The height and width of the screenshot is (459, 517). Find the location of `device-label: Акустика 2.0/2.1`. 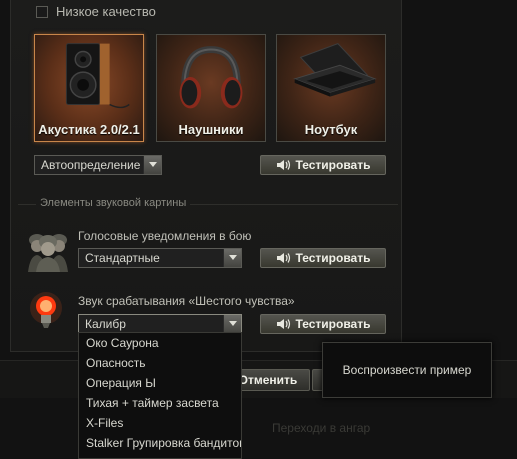

device-label: Акустика 2.0/2.1 is located at coordinates (89, 129).